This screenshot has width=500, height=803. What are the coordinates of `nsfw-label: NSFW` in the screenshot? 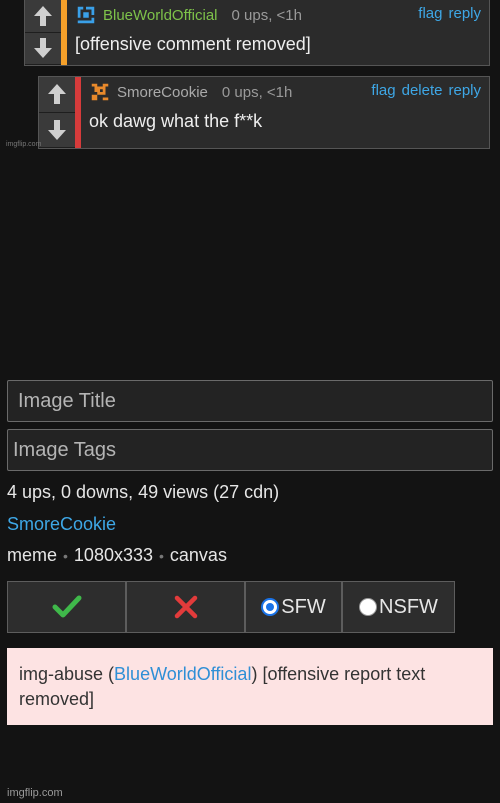 It's located at (408, 606).